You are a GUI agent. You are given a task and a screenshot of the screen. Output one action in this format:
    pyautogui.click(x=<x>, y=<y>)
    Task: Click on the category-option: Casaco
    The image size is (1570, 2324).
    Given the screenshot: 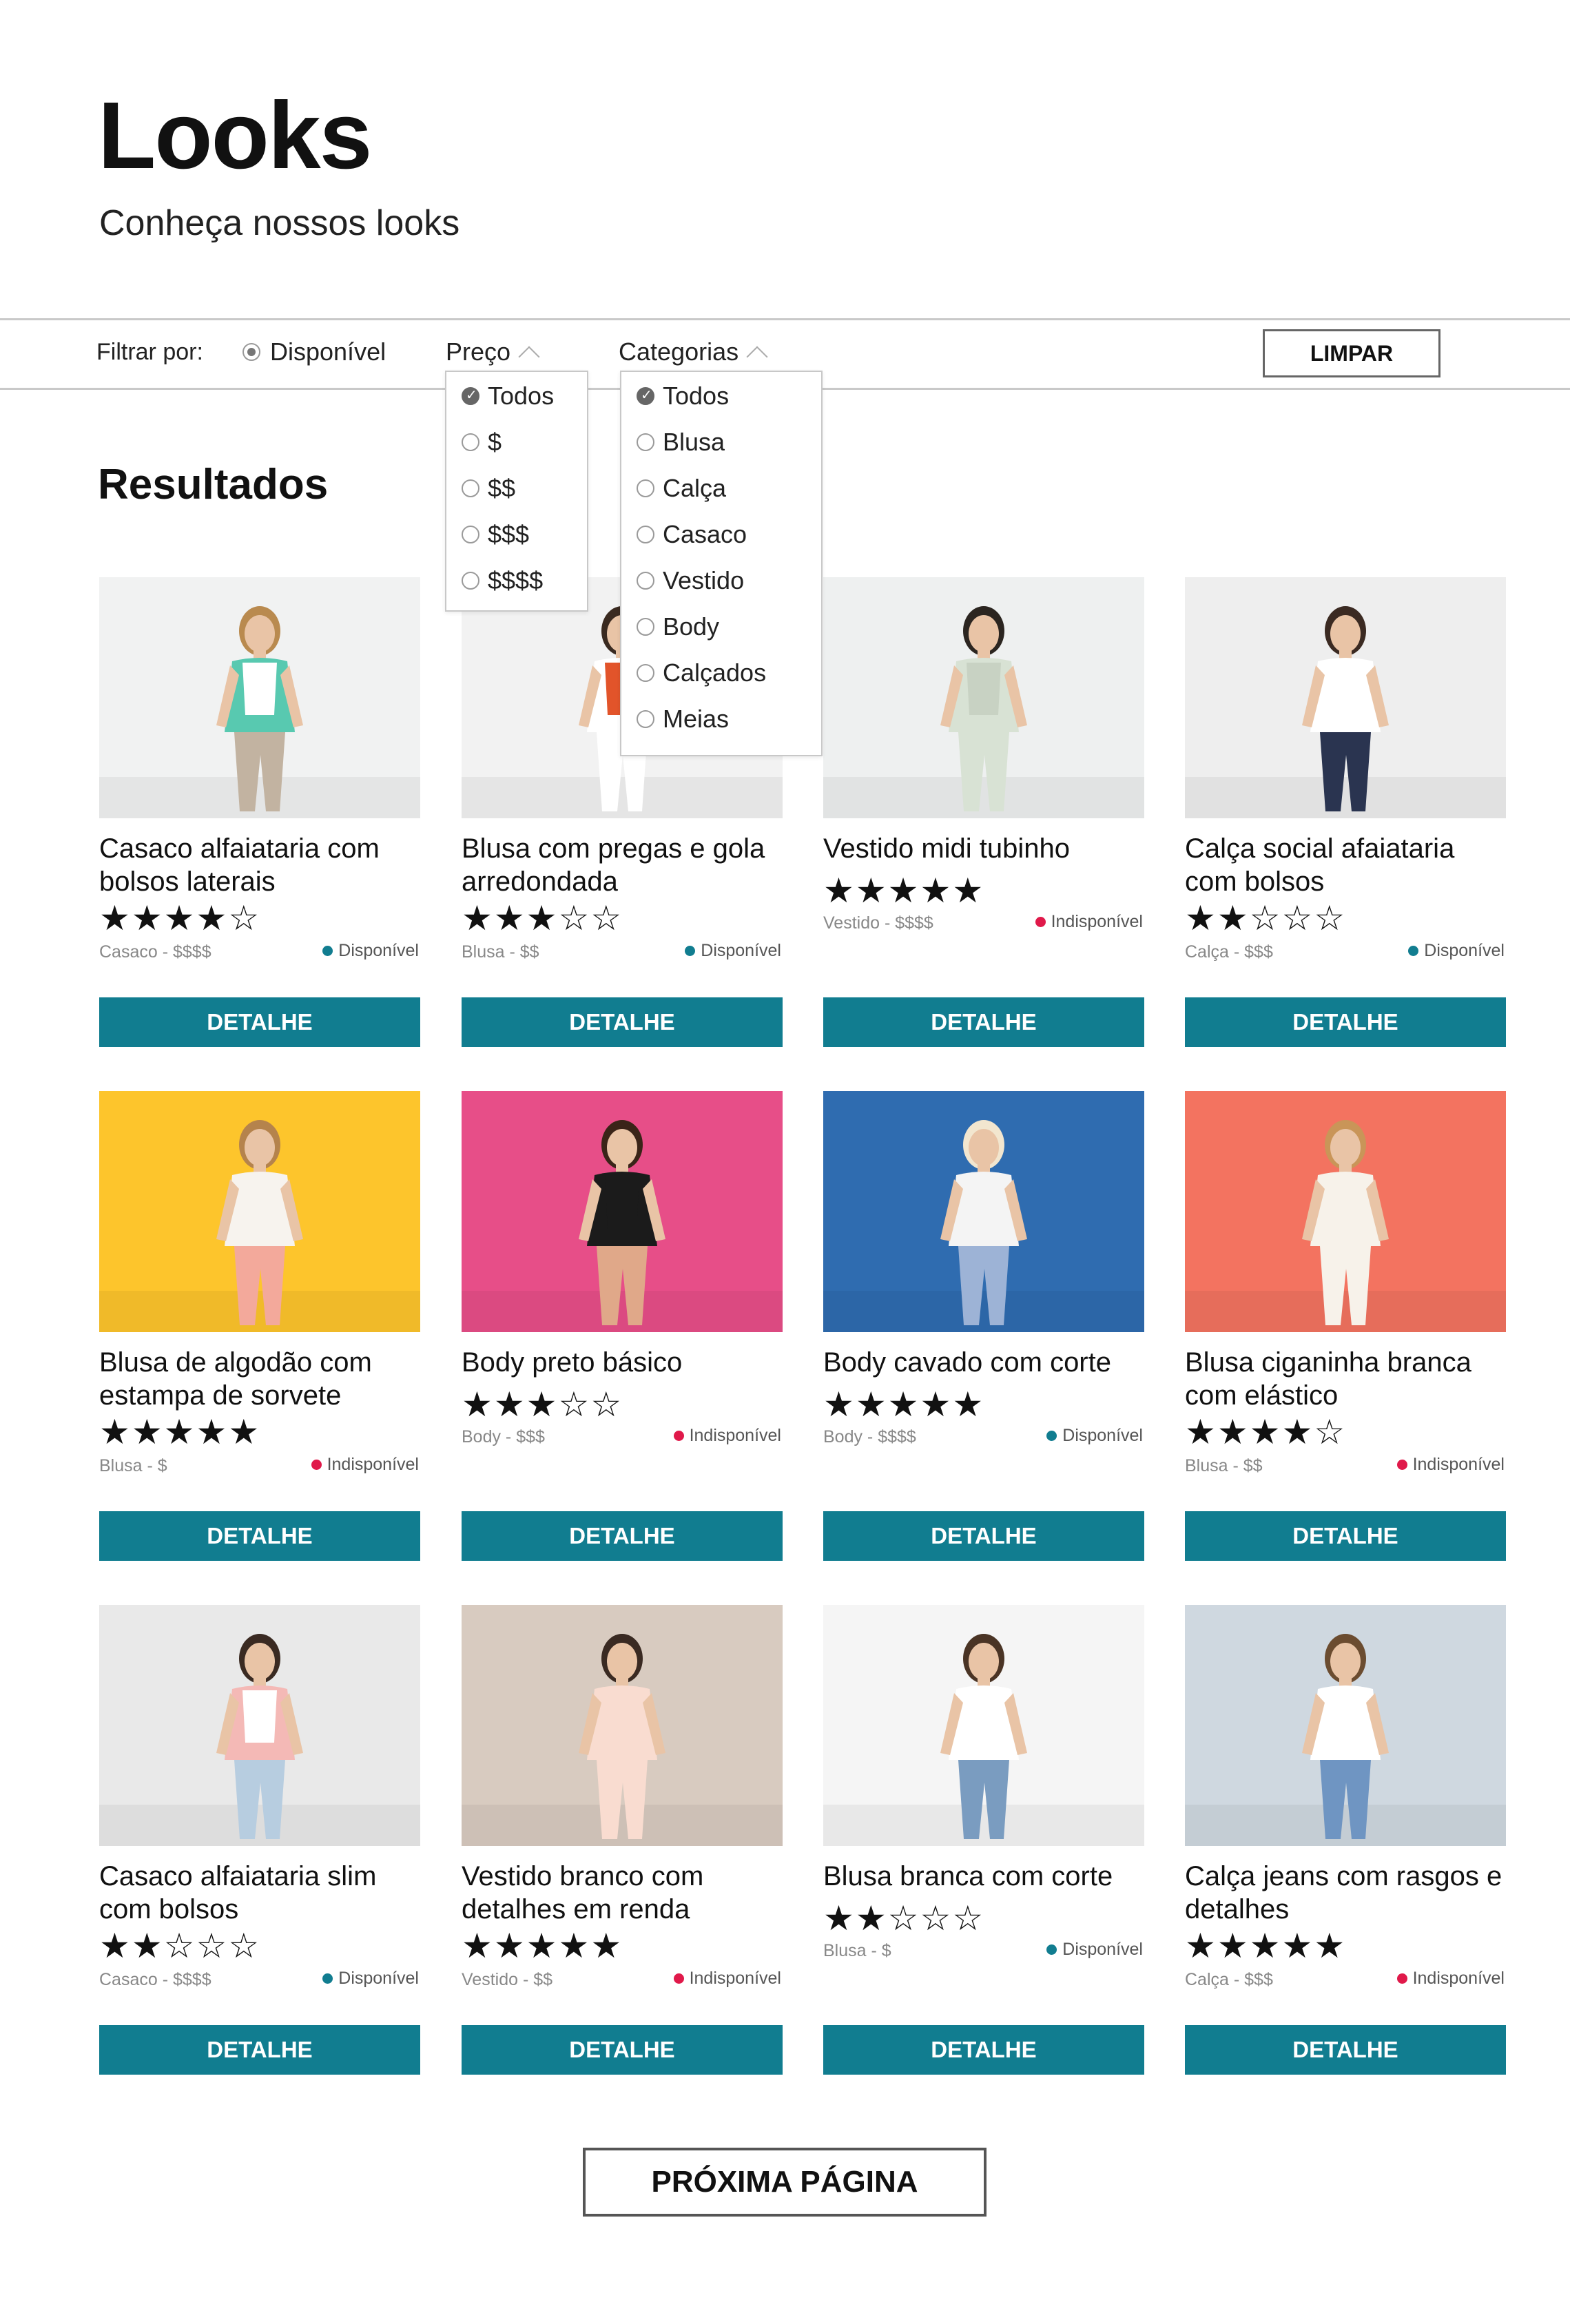 What is the action you would take?
    pyautogui.click(x=692, y=534)
    